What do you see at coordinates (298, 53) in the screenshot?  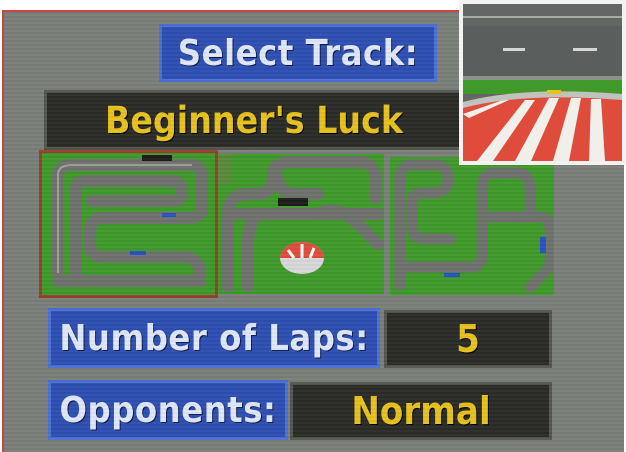 I see `select-track-title: Select Track:` at bounding box center [298, 53].